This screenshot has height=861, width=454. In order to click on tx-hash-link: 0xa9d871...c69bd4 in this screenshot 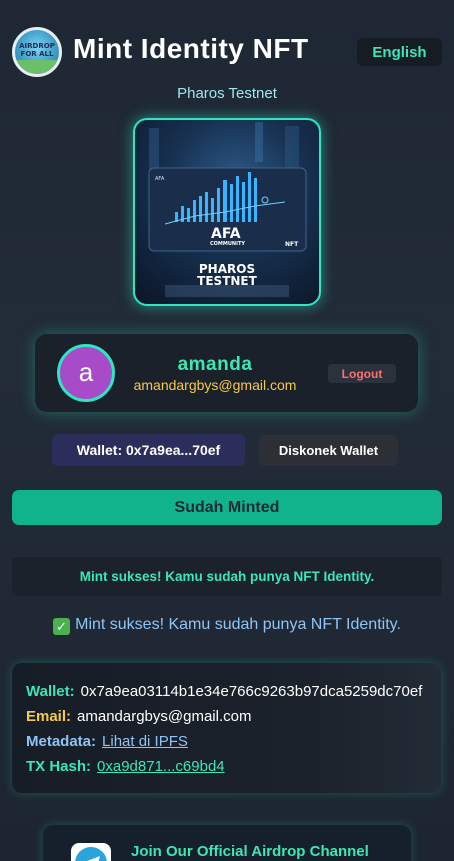, I will do `click(161, 766)`.